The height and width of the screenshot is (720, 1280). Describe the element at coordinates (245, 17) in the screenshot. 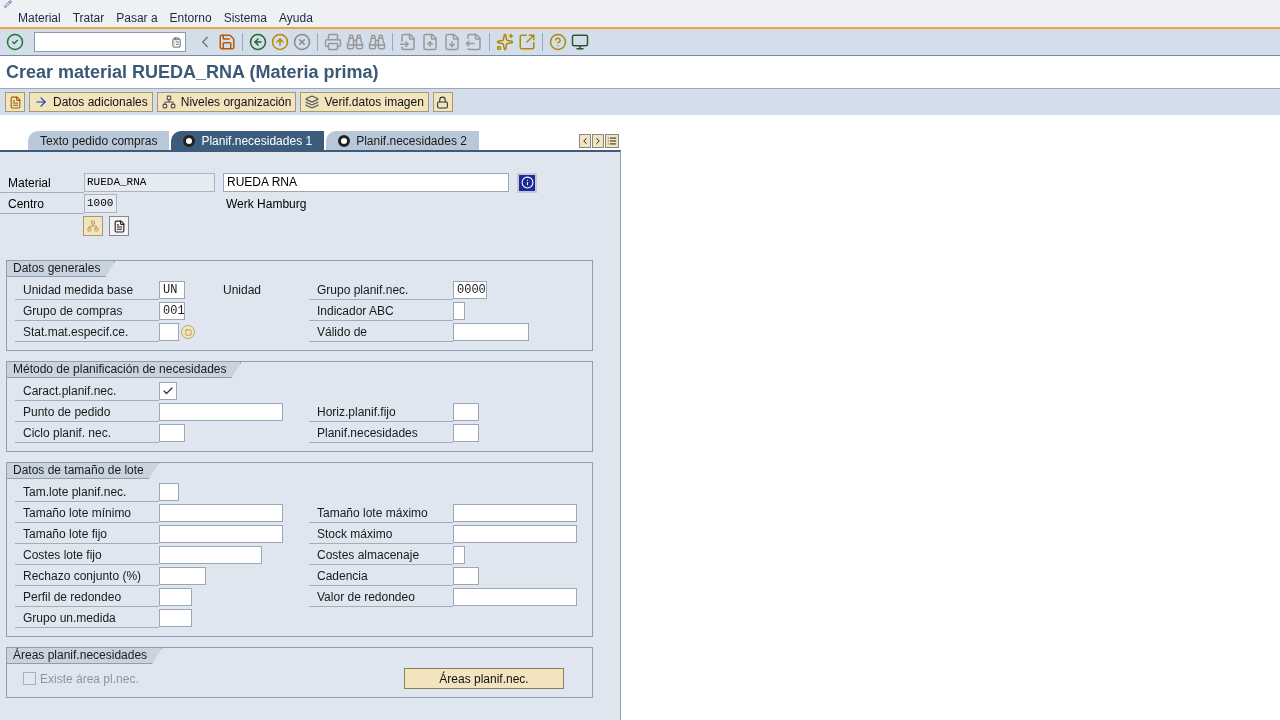

I see `menu-item: Sistema` at that location.